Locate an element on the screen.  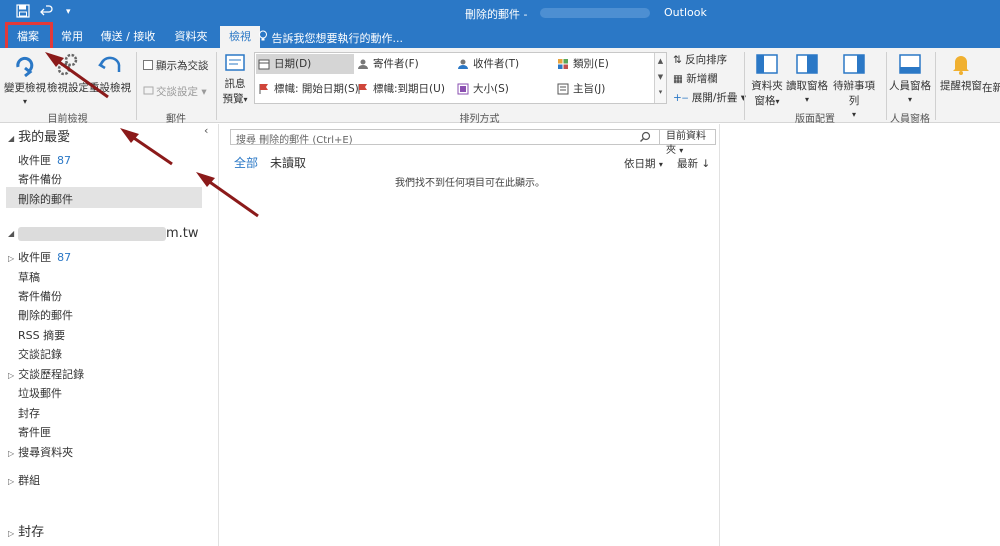
folder-archive: 封存 is located at coordinates (29, 413).